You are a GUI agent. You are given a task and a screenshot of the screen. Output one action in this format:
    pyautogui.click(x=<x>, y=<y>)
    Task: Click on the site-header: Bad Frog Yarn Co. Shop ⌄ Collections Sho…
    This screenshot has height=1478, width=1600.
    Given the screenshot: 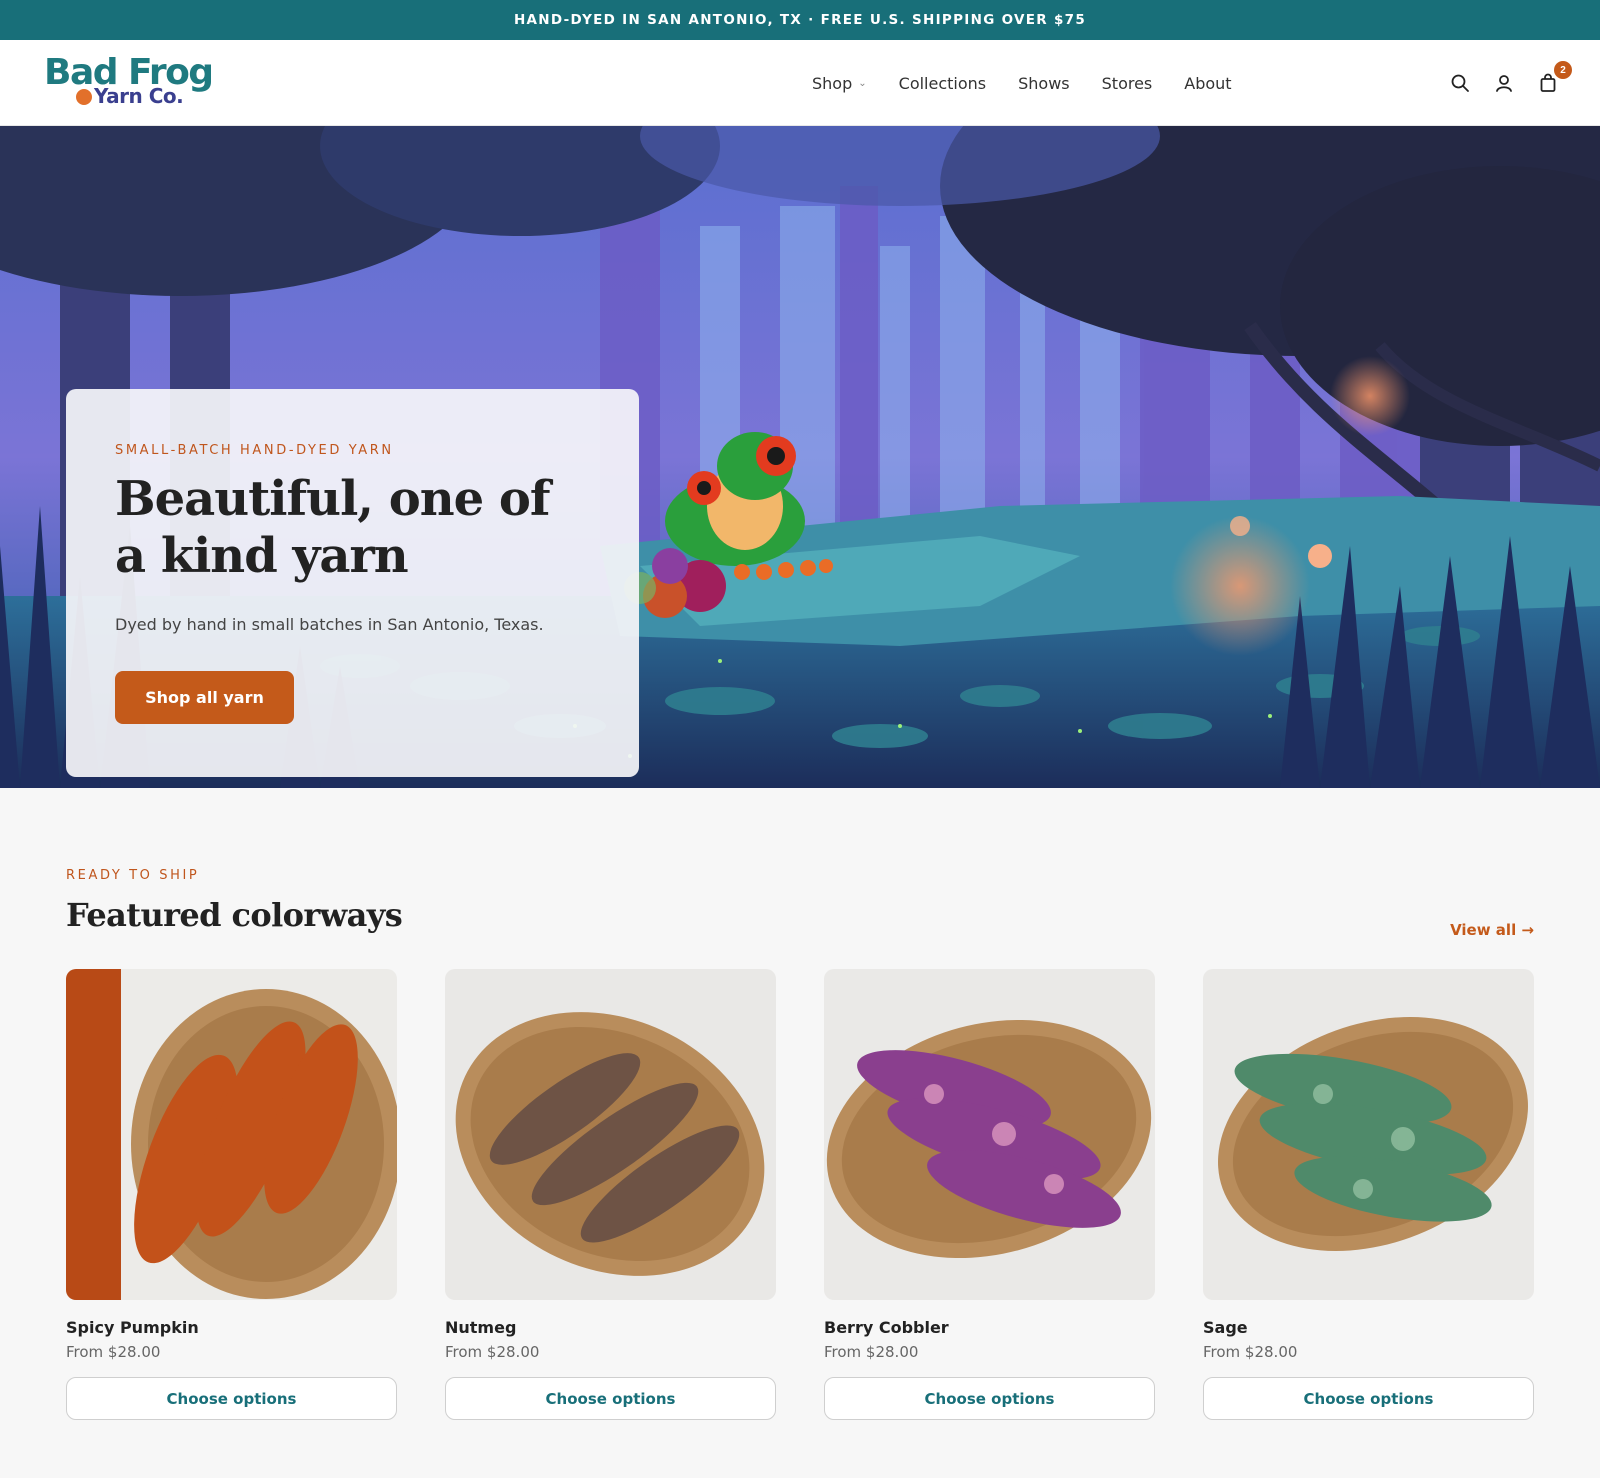 What is the action you would take?
    pyautogui.click(x=800, y=83)
    